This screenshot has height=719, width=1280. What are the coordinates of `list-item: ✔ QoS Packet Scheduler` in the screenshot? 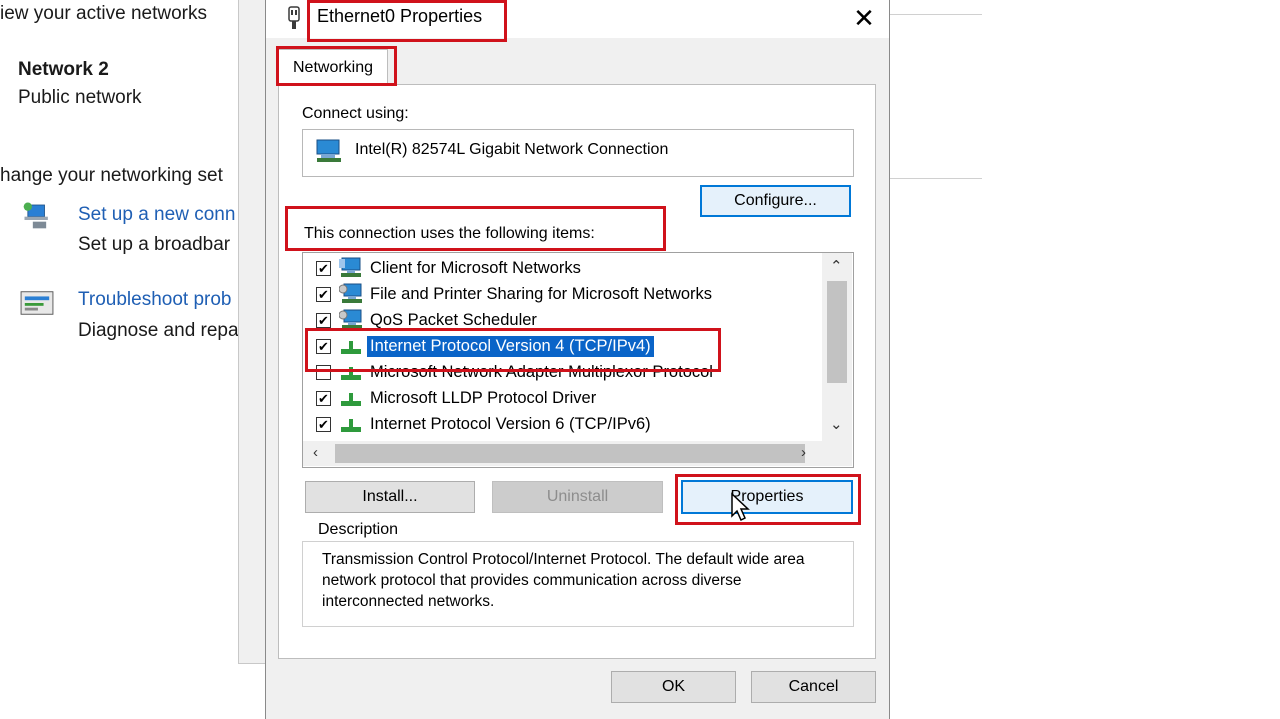 It's located at (563, 320).